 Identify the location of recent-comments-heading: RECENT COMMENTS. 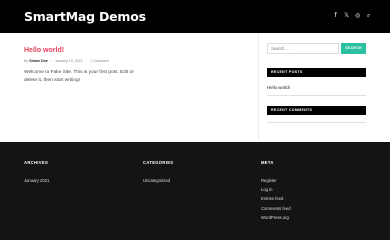
(316, 110).